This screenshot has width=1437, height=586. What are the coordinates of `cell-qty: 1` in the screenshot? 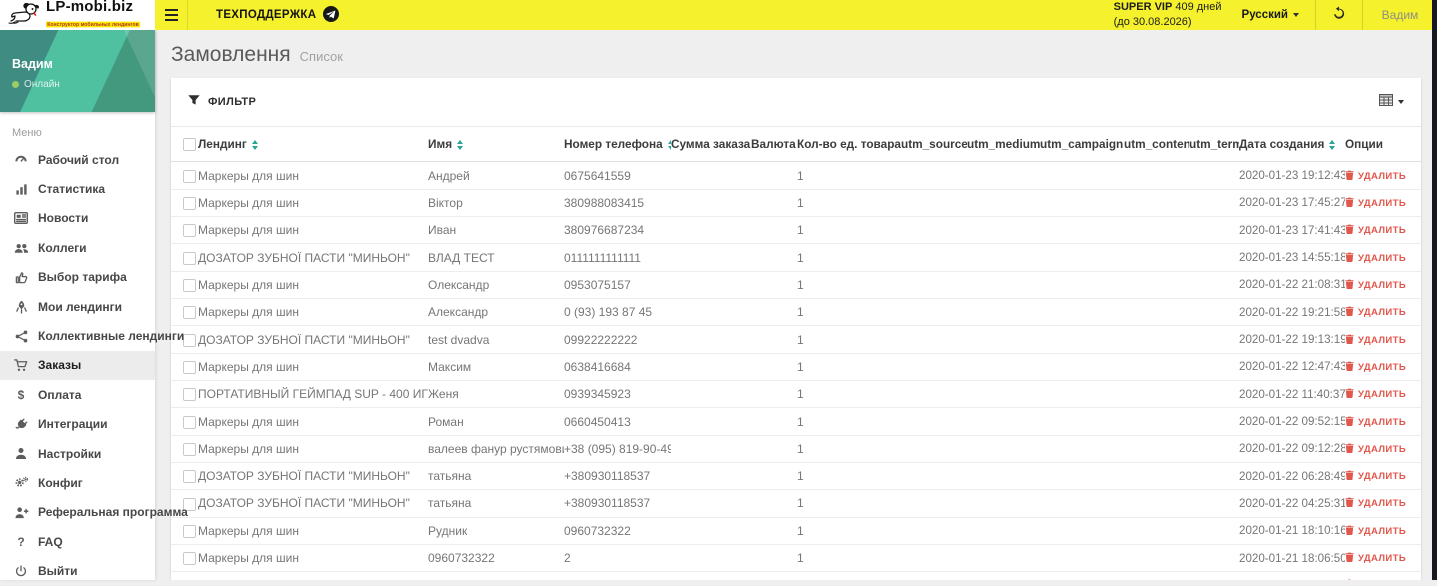 It's located at (849, 576).